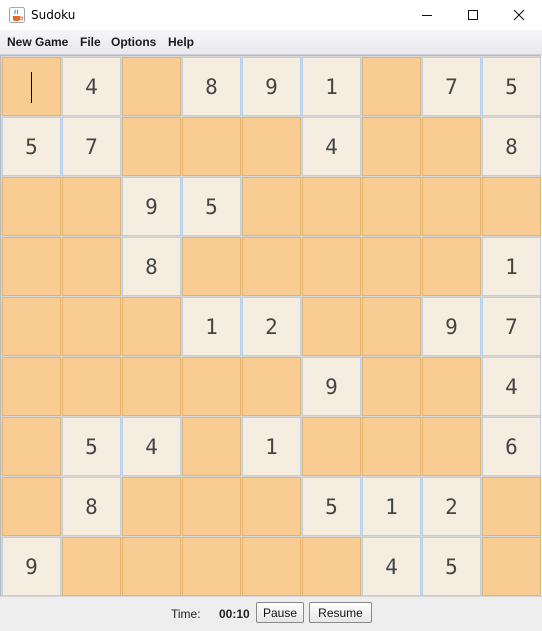 The image size is (542, 631). Describe the element at coordinates (511, 146) in the screenshot. I see `cell-r2c9: 8` at that location.